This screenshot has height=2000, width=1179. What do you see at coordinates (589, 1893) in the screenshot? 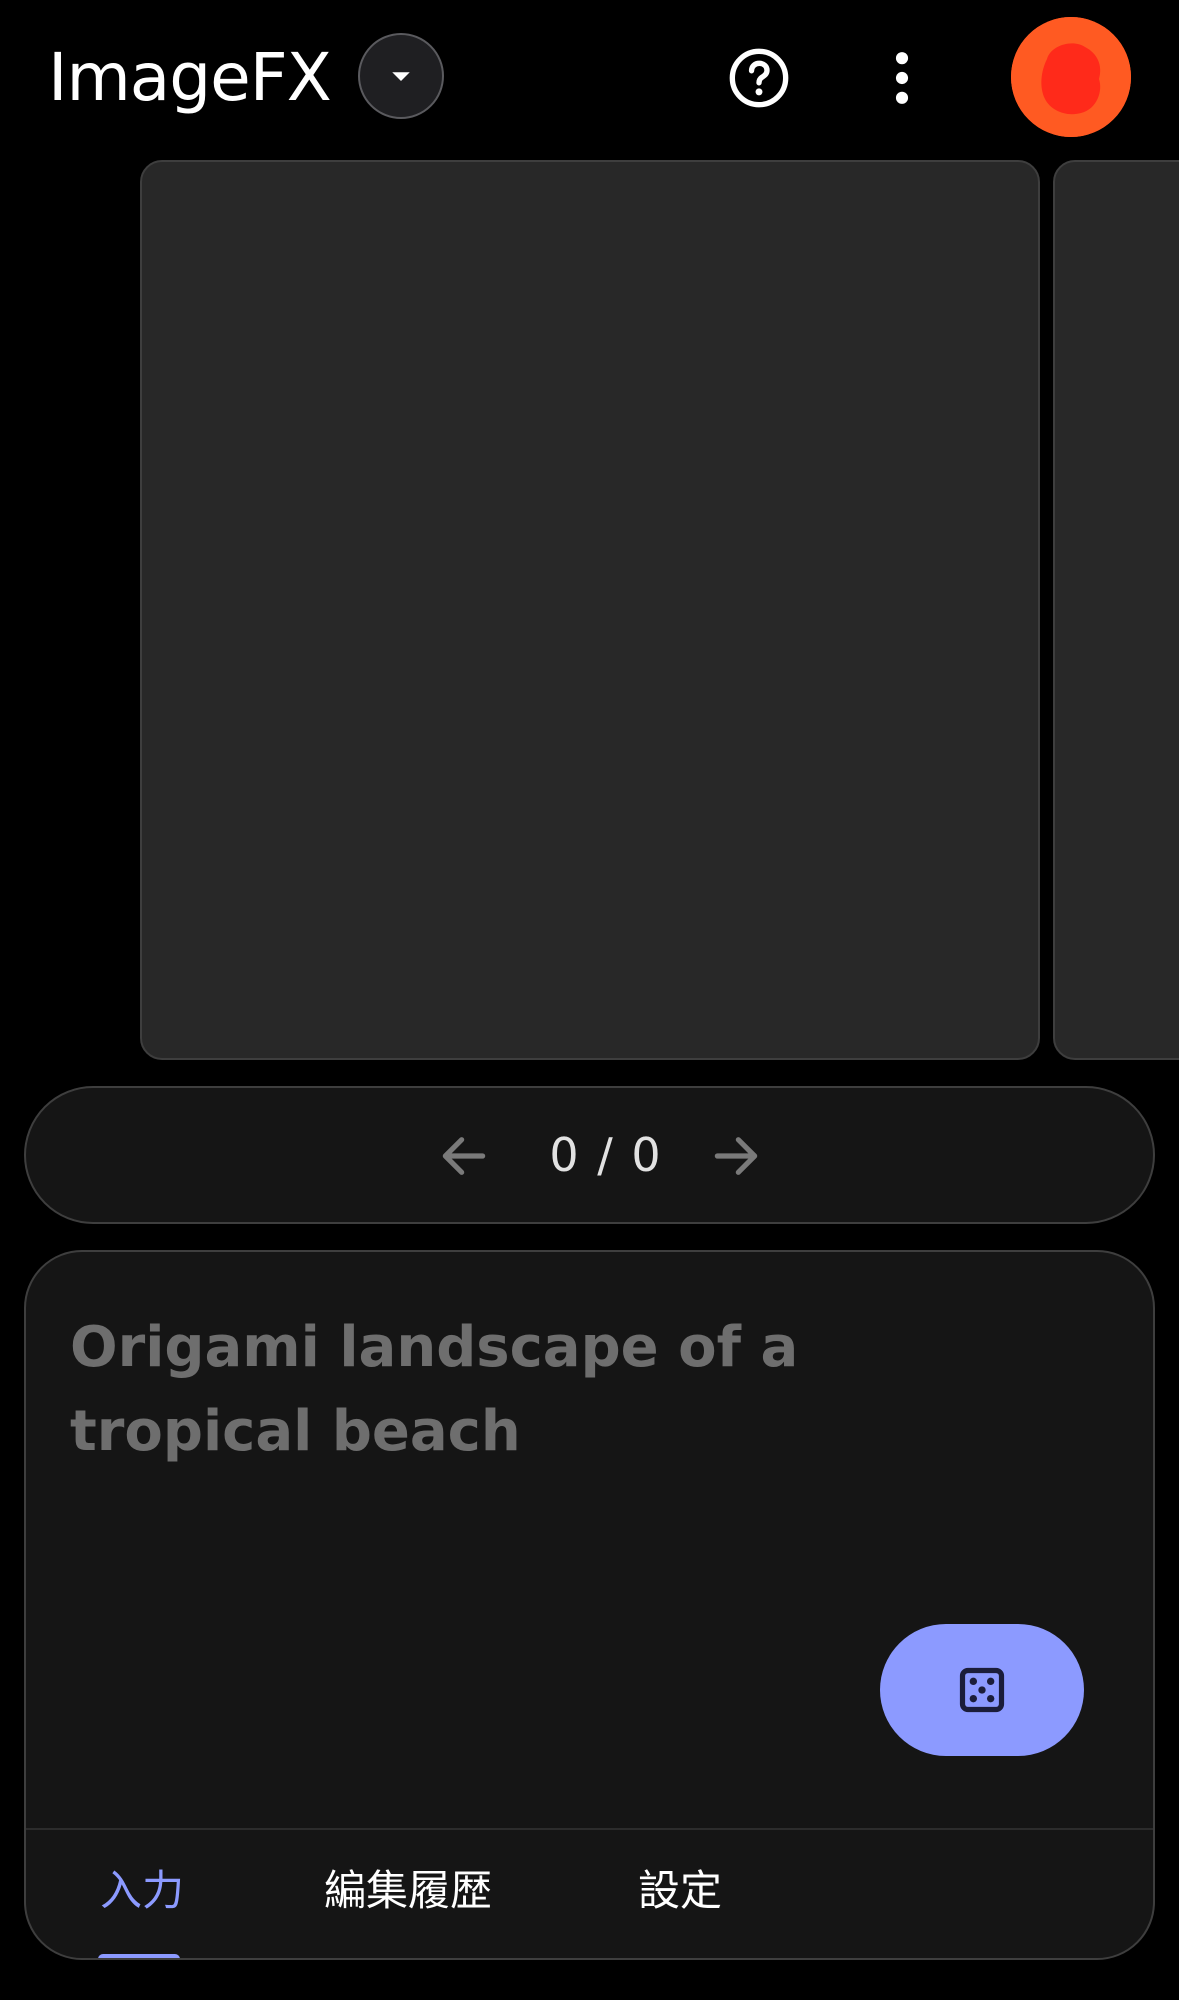
I see `bottom-tab-bar: 入力 編集履歴 設定` at bounding box center [589, 1893].